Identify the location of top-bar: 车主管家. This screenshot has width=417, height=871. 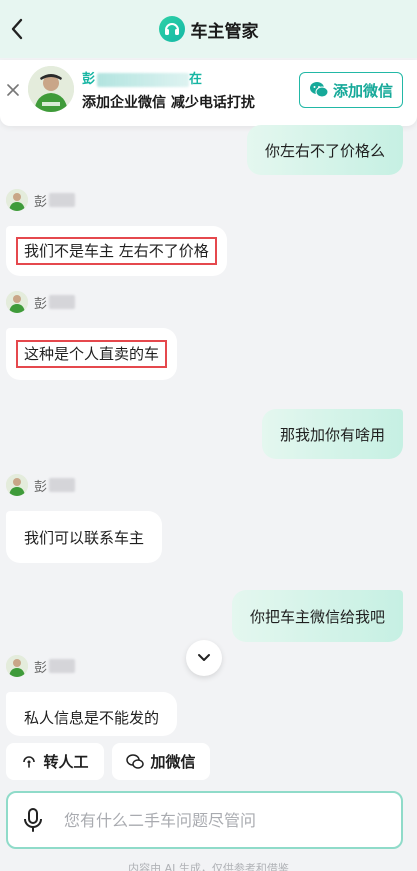
(208, 29).